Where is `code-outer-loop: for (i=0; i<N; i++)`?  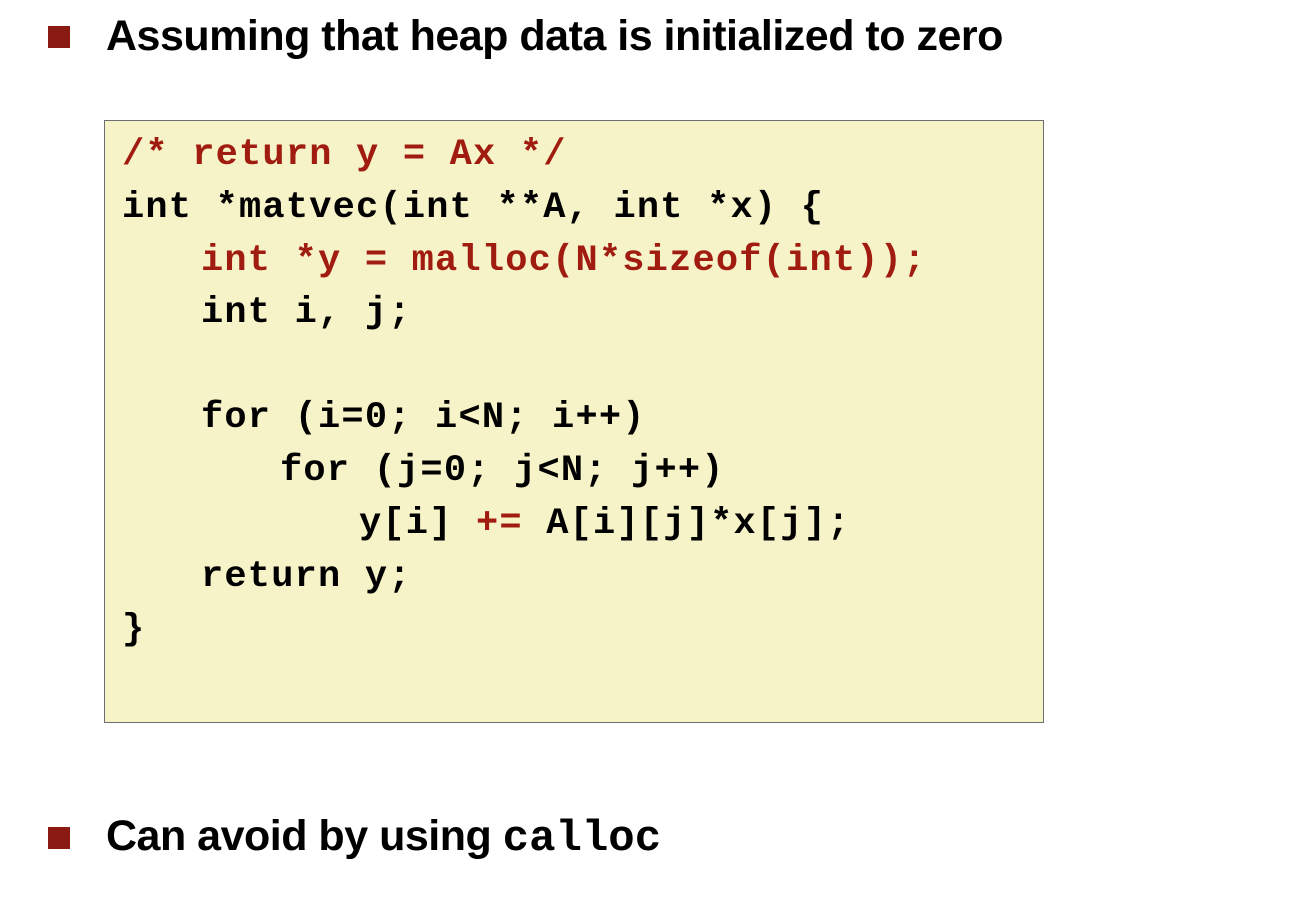
code-outer-loop: for (i=0; i<N; i++) is located at coordinates (423, 418).